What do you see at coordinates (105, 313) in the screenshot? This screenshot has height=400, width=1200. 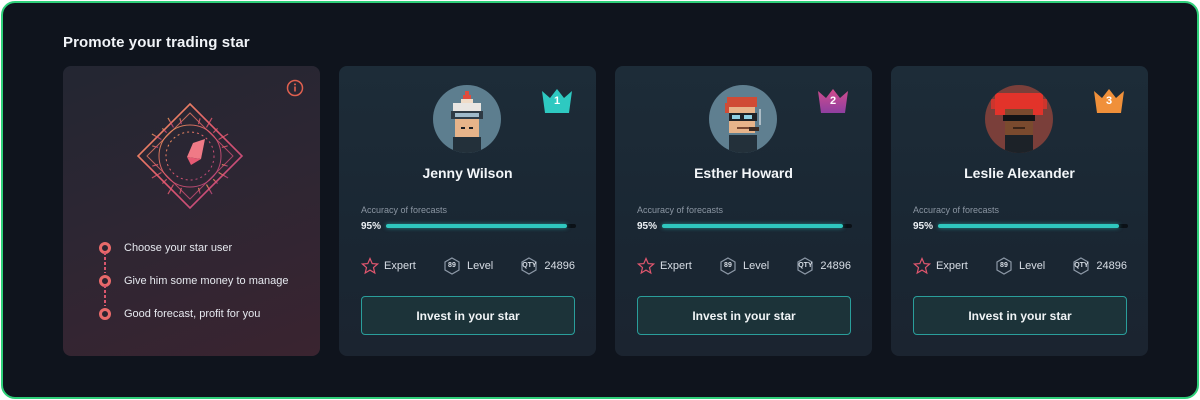 I see `step-marker-icon` at bounding box center [105, 313].